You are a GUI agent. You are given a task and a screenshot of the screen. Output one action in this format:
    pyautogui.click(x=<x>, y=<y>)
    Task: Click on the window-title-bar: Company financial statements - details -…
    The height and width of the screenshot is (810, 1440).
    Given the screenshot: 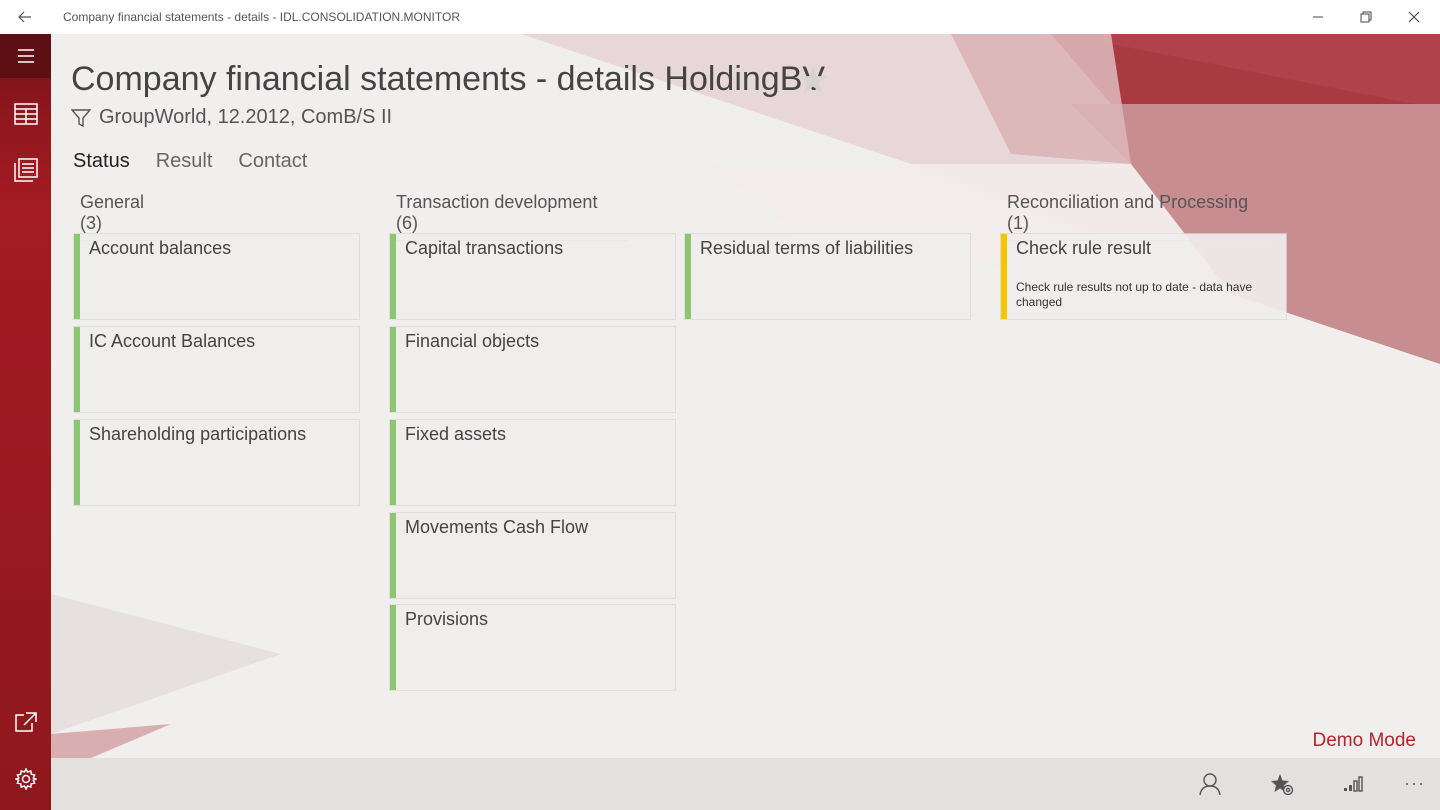 What is the action you would take?
    pyautogui.click(x=720, y=17)
    